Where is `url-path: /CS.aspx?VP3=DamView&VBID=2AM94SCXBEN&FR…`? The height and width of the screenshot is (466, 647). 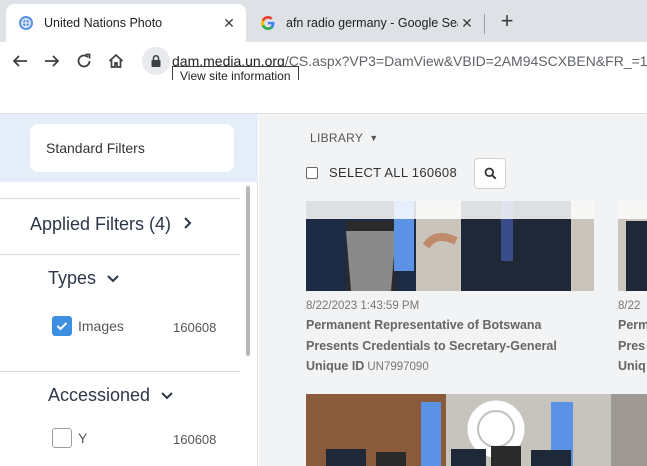 url-path: /CS.aspx?VP3=DamView&VBID=2AM94SCXBEN&FR… is located at coordinates (465, 61).